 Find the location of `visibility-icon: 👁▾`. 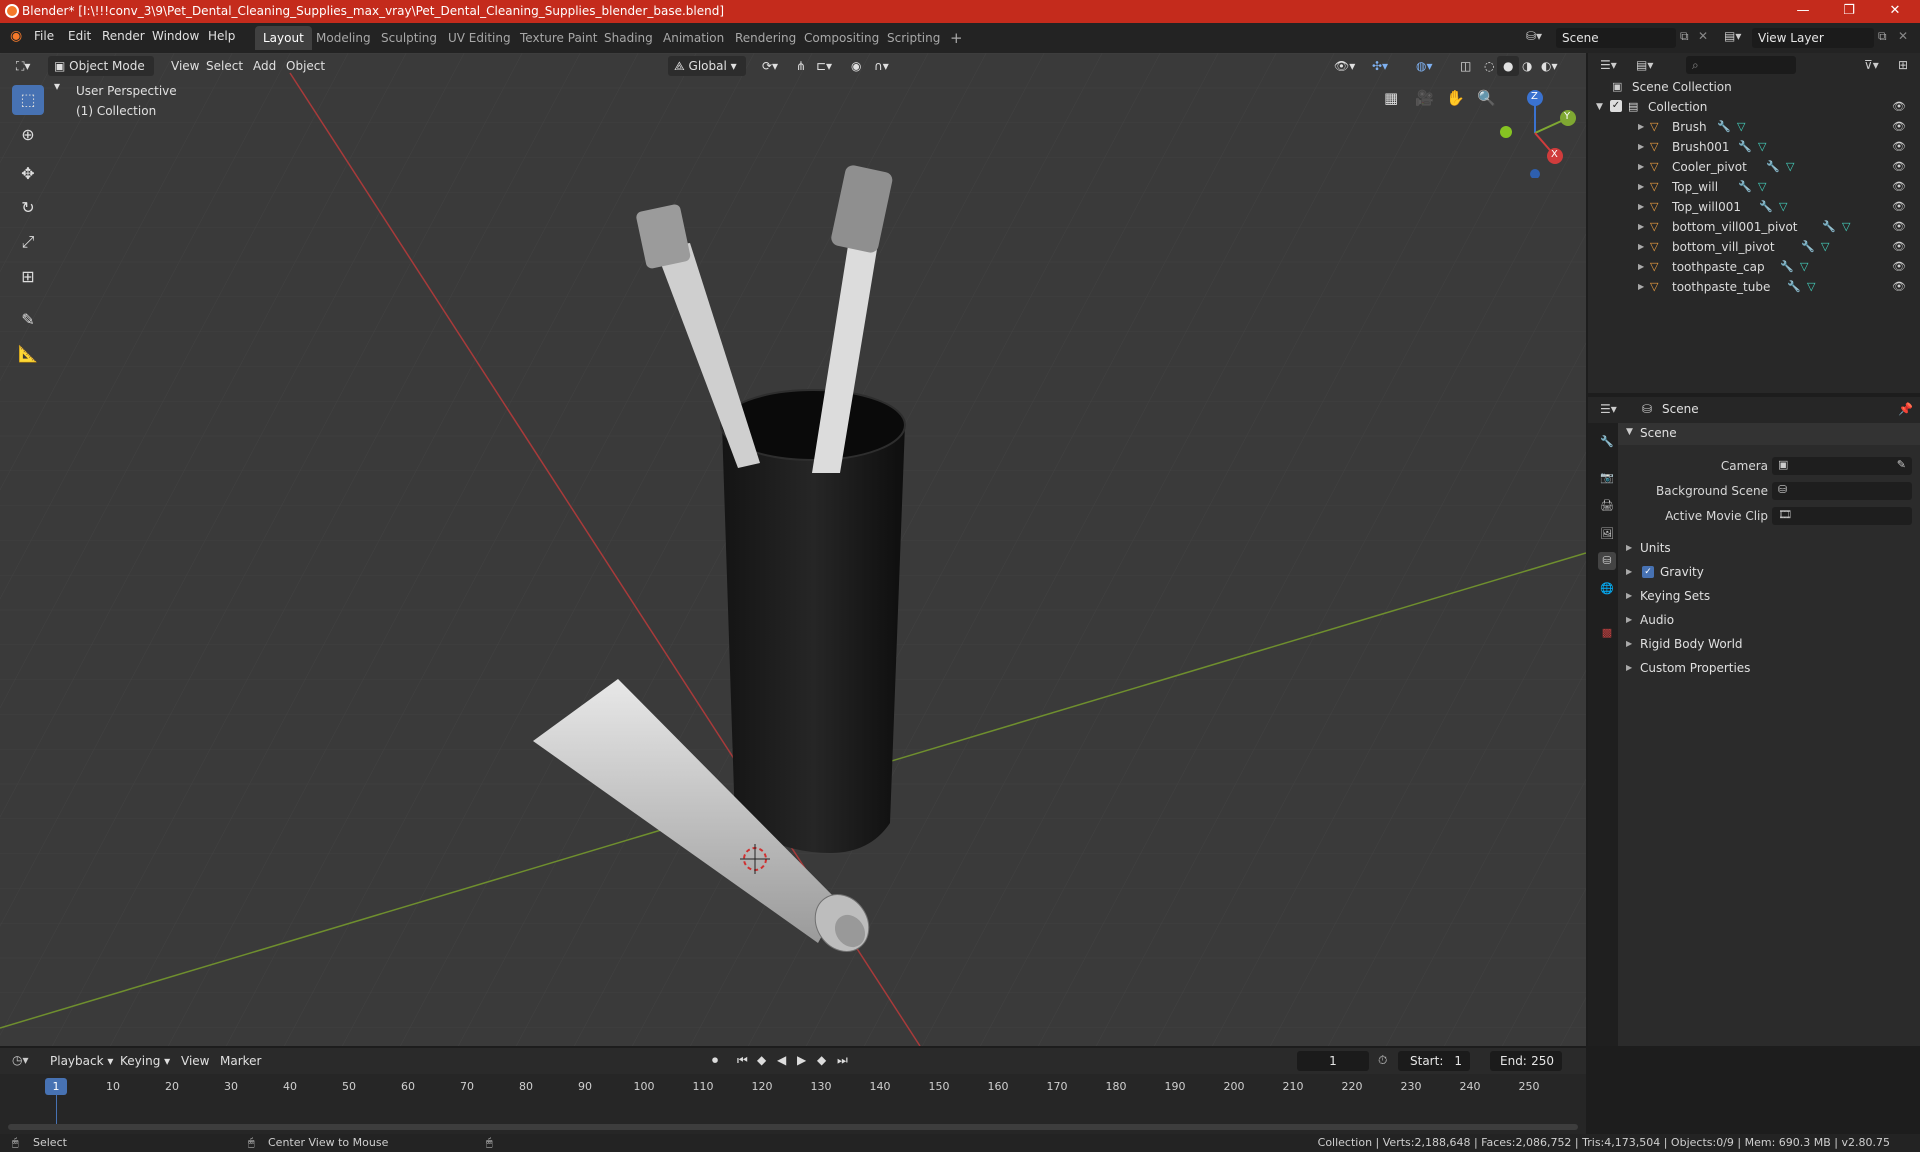

visibility-icon: 👁▾ is located at coordinates (1344, 66).